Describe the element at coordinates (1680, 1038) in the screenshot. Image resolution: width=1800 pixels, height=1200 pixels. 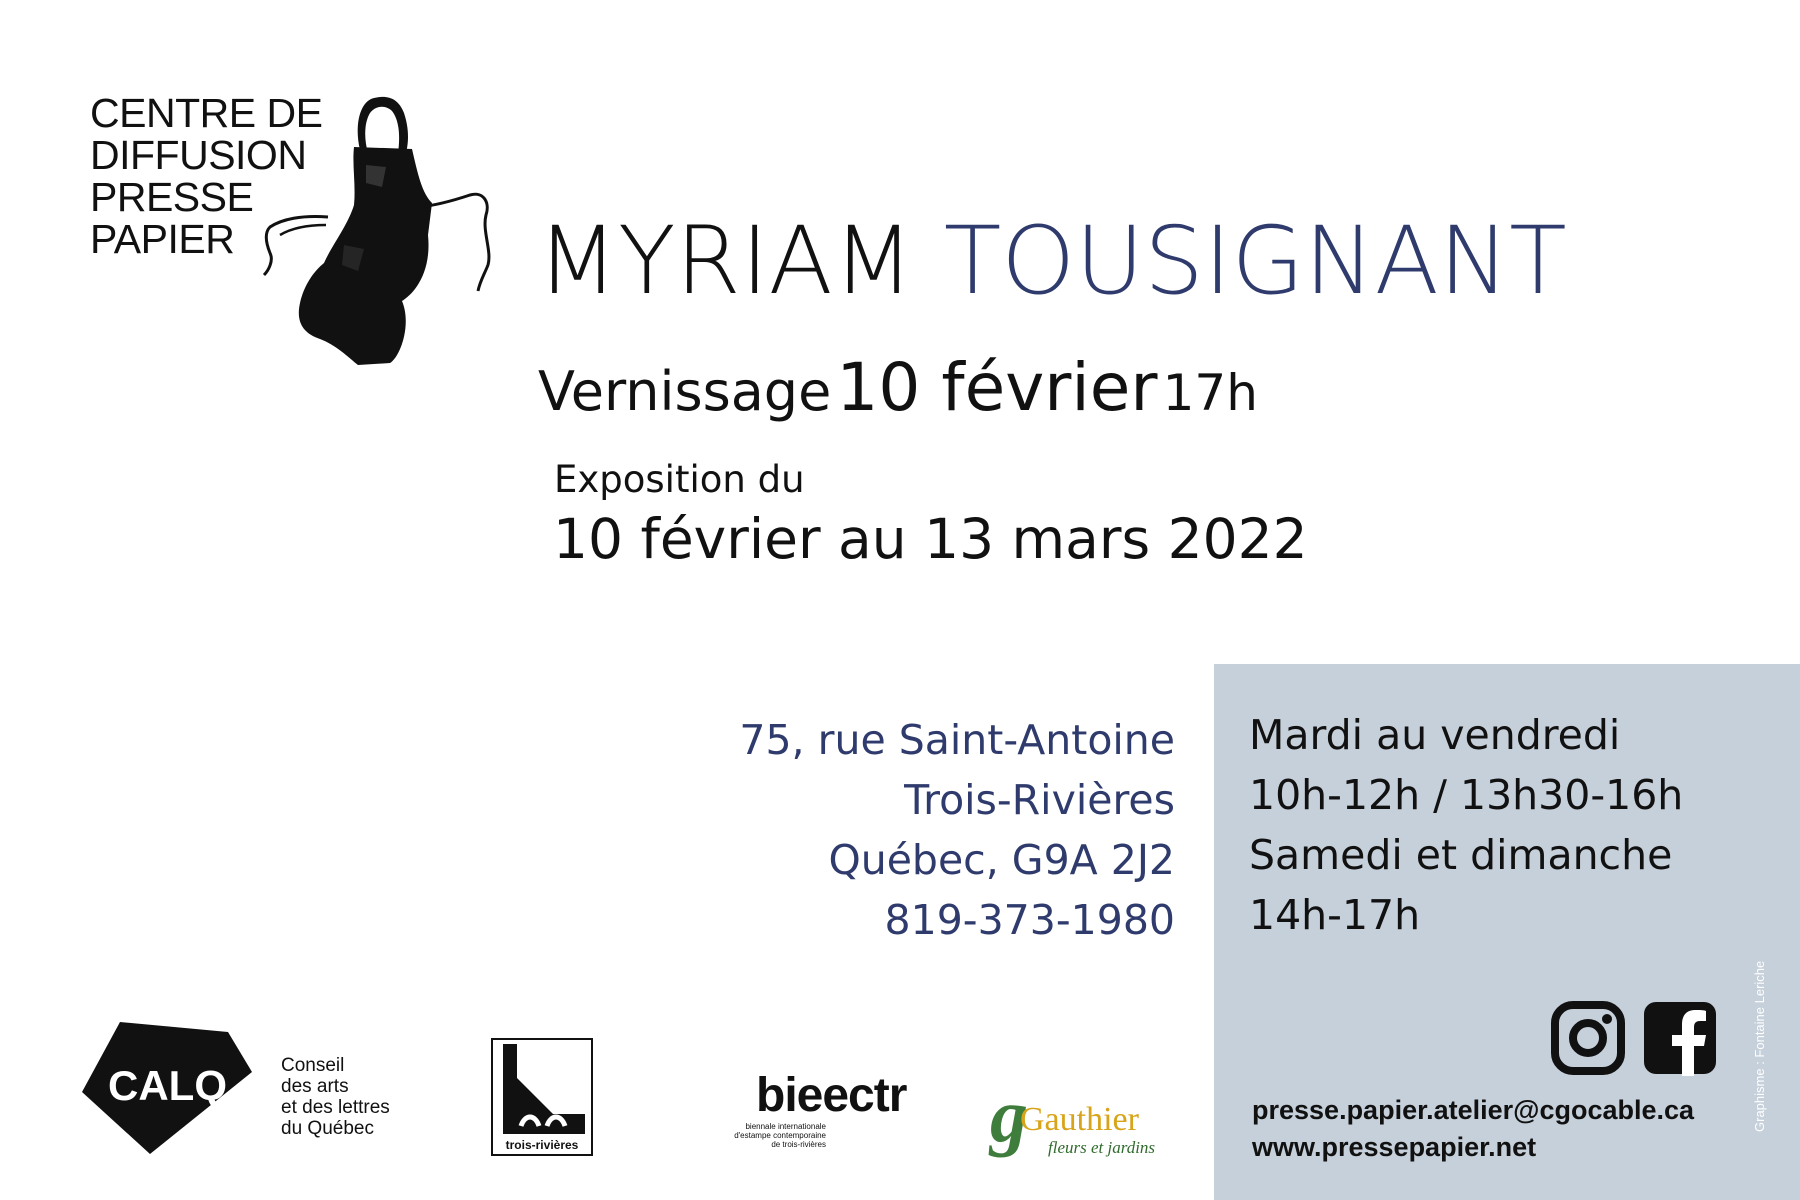
I see `facebook-icon` at that location.